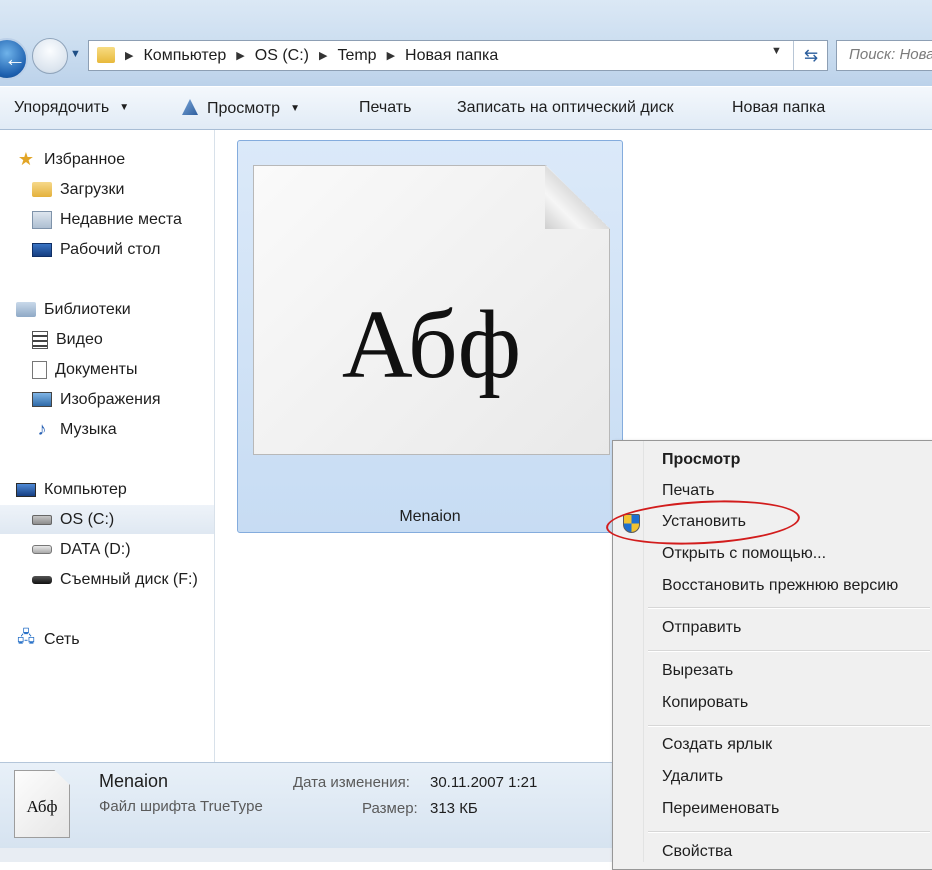 The image size is (932, 870). I want to click on nav-label: Недавние места, so click(121, 219).